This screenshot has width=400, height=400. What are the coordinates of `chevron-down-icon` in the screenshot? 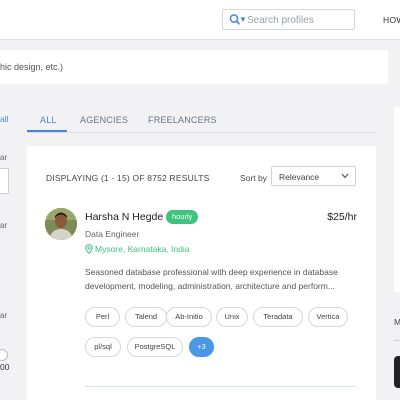 It's located at (345, 176).